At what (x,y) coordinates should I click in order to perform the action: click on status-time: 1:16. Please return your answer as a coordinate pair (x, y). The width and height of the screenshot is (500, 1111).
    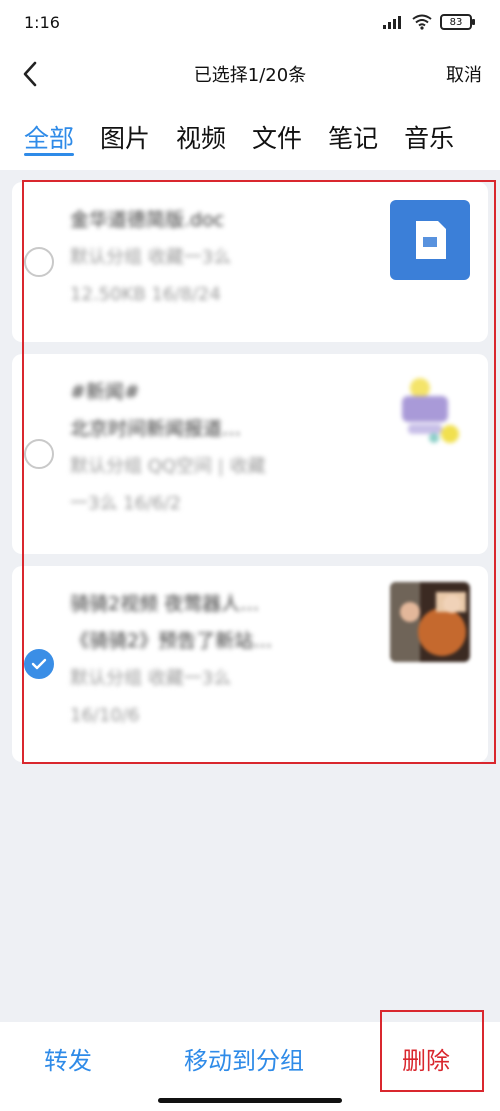
    Looking at the image, I should click on (42, 22).